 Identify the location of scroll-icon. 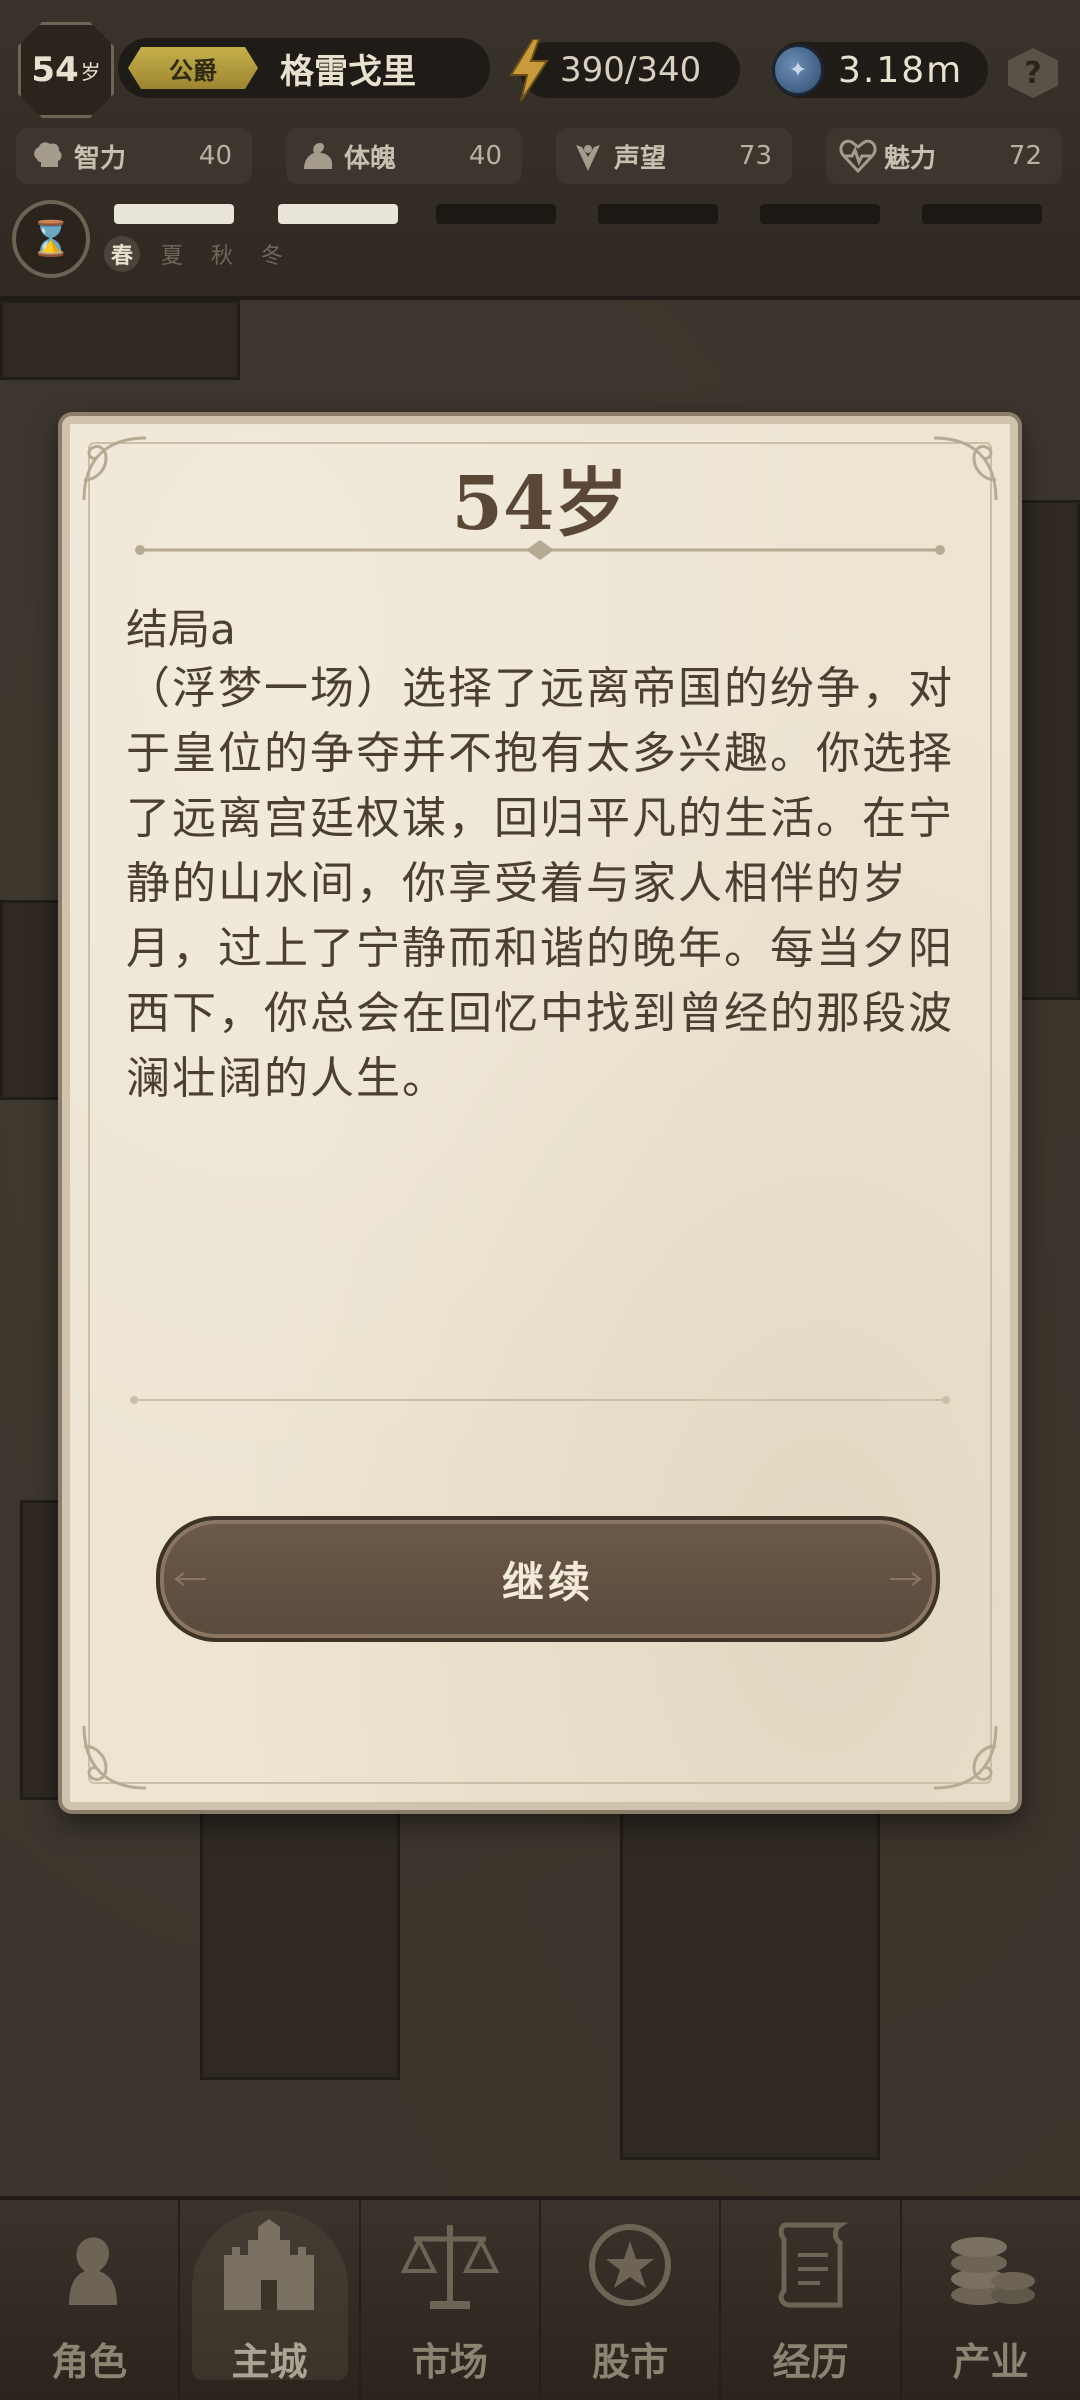
(810, 2265).